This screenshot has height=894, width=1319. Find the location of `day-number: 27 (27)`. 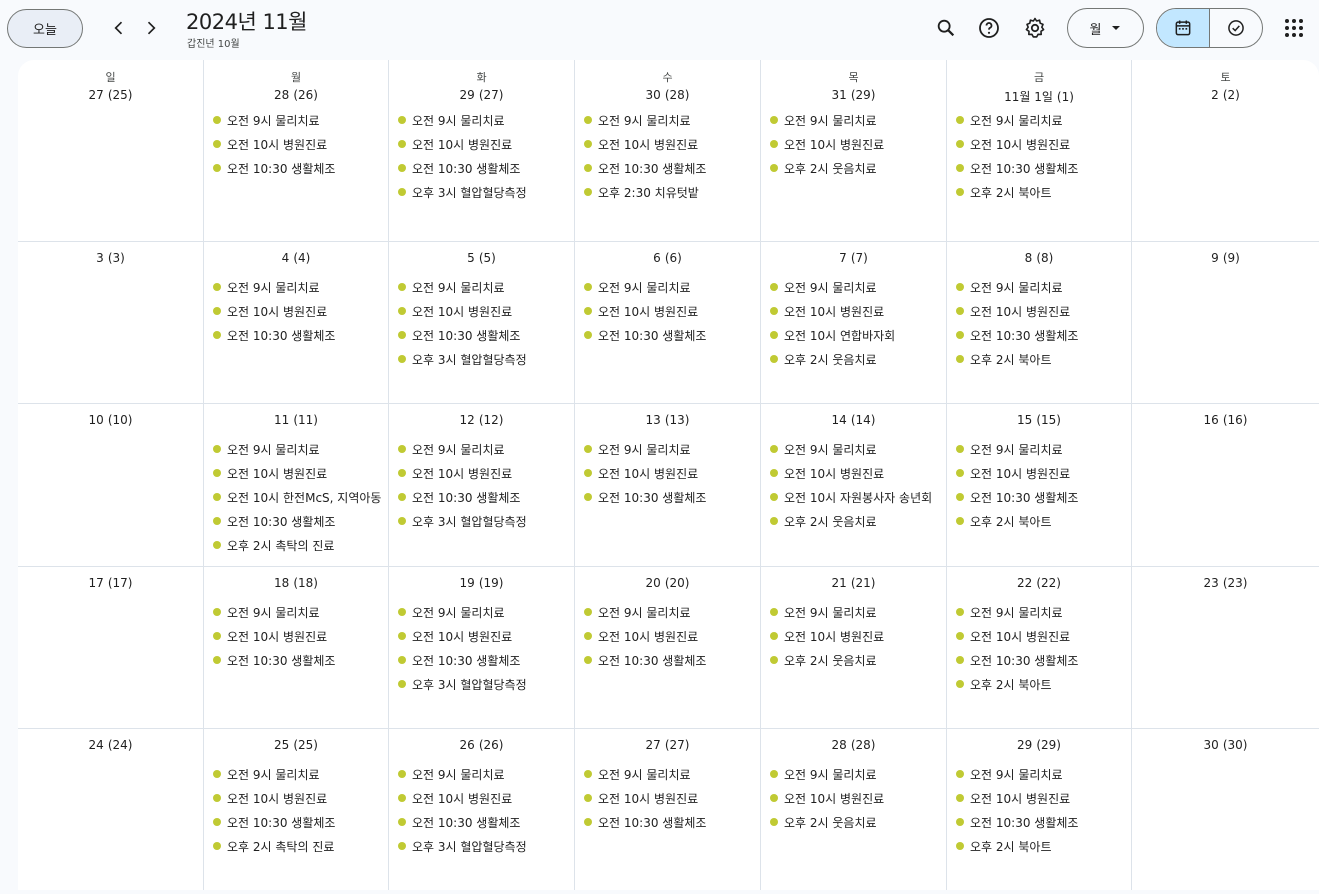

day-number: 27 (27) is located at coordinates (667, 745).